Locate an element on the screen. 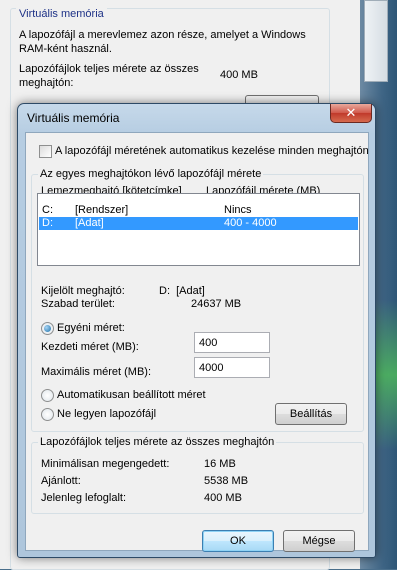 This screenshot has width=397, height=570. bg-scrollbar is located at coordinates (376, 41).